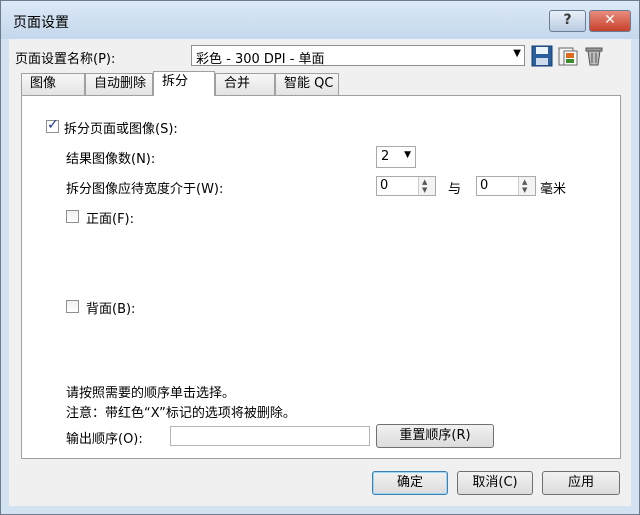  Describe the element at coordinates (455, 189) in the screenshot. I see `and-label: 与` at that location.